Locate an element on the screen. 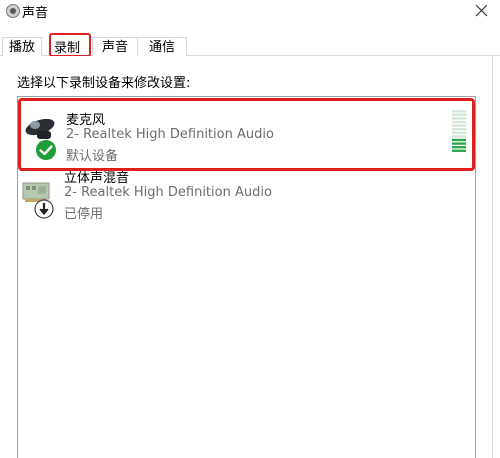 The width and height of the screenshot is (500, 458). window-title: 声音 is located at coordinates (35, 13).